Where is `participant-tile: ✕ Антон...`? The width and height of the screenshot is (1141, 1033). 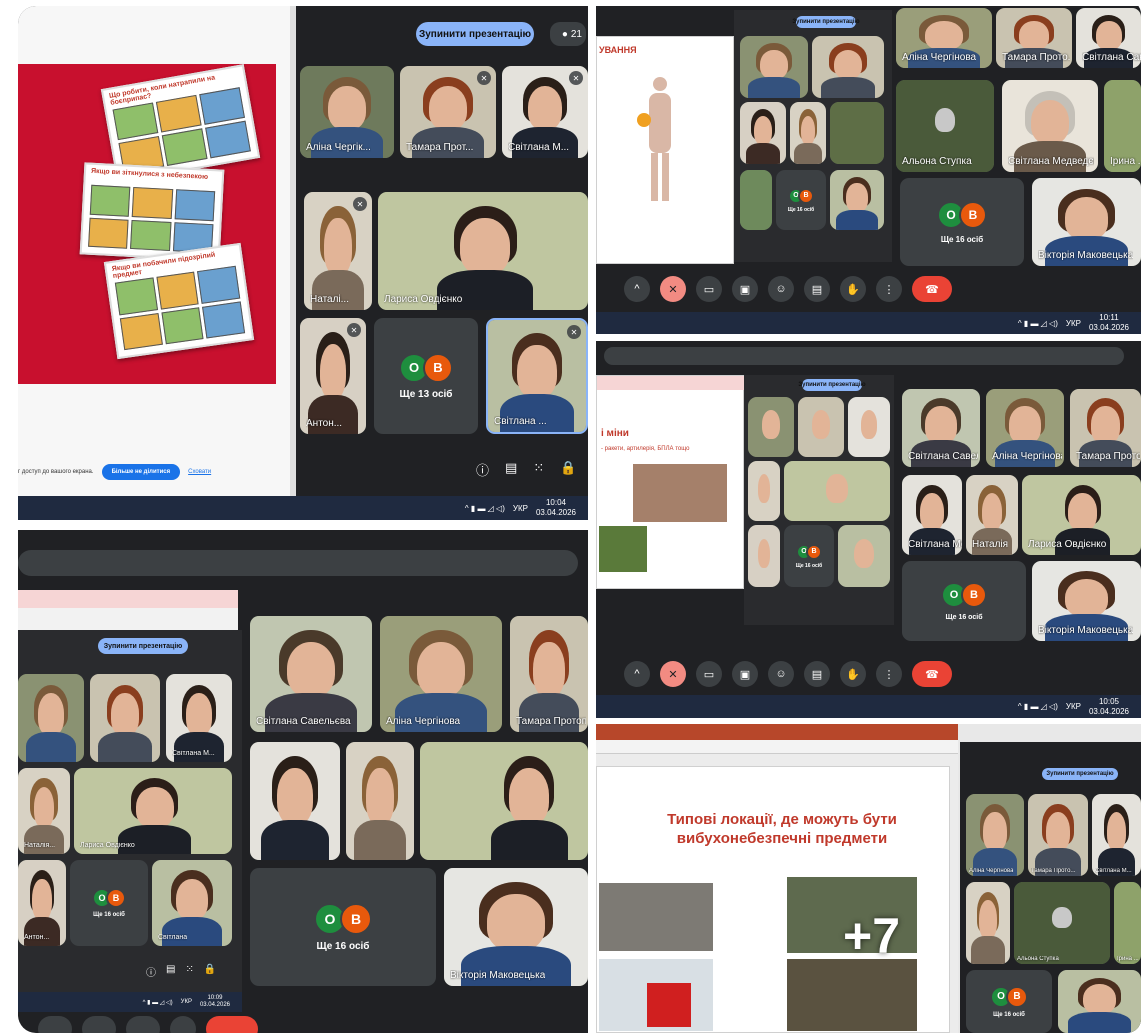
participant-tile: ✕ Антон... is located at coordinates (333, 376).